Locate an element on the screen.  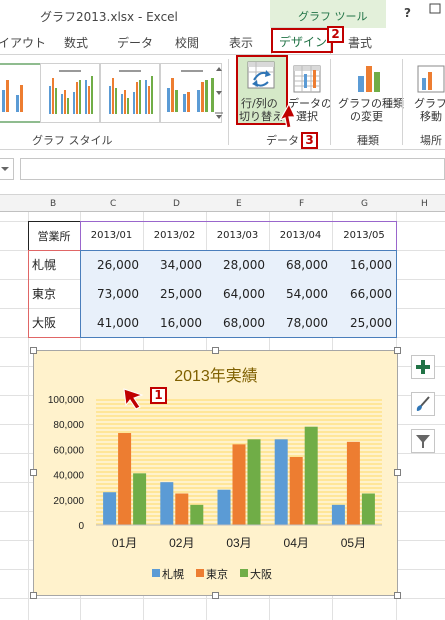
column-headers: B C D E F G H is located at coordinates (222, 203).